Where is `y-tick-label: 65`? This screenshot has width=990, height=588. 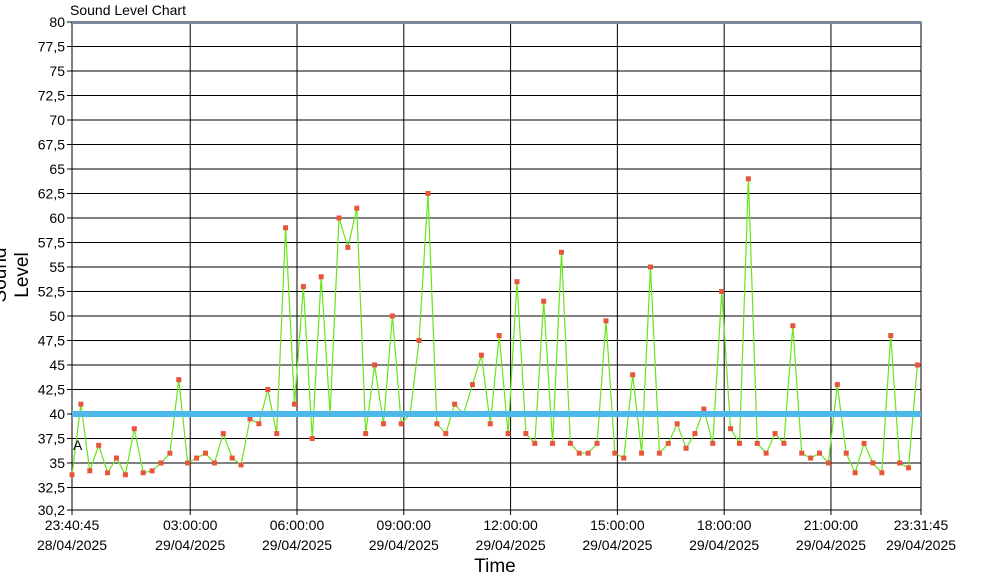
y-tick-label: 65 is located at coordinates (57, 169).